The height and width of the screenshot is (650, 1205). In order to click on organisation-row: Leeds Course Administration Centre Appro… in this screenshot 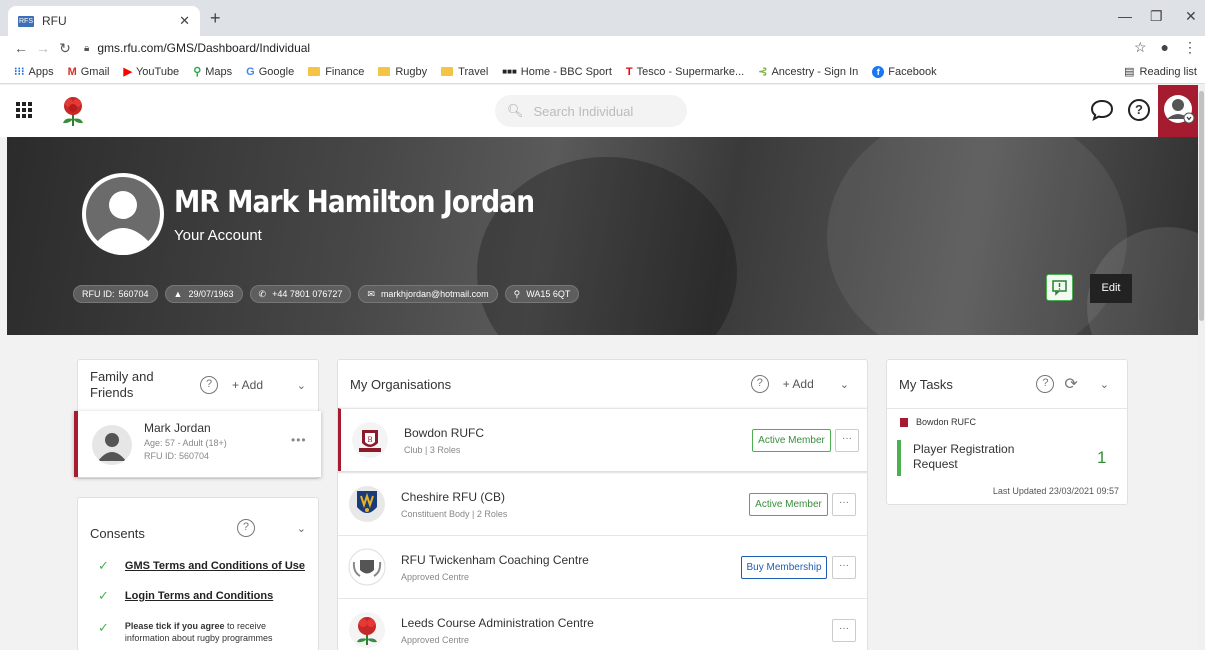, I will do `click(602, 624)`.